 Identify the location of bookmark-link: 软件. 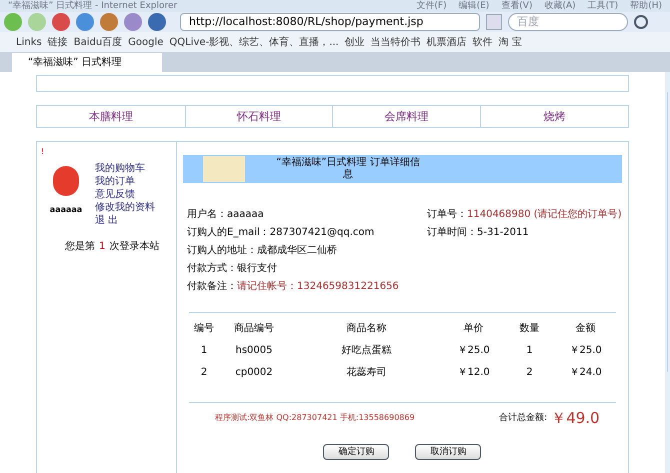
(482, 42).